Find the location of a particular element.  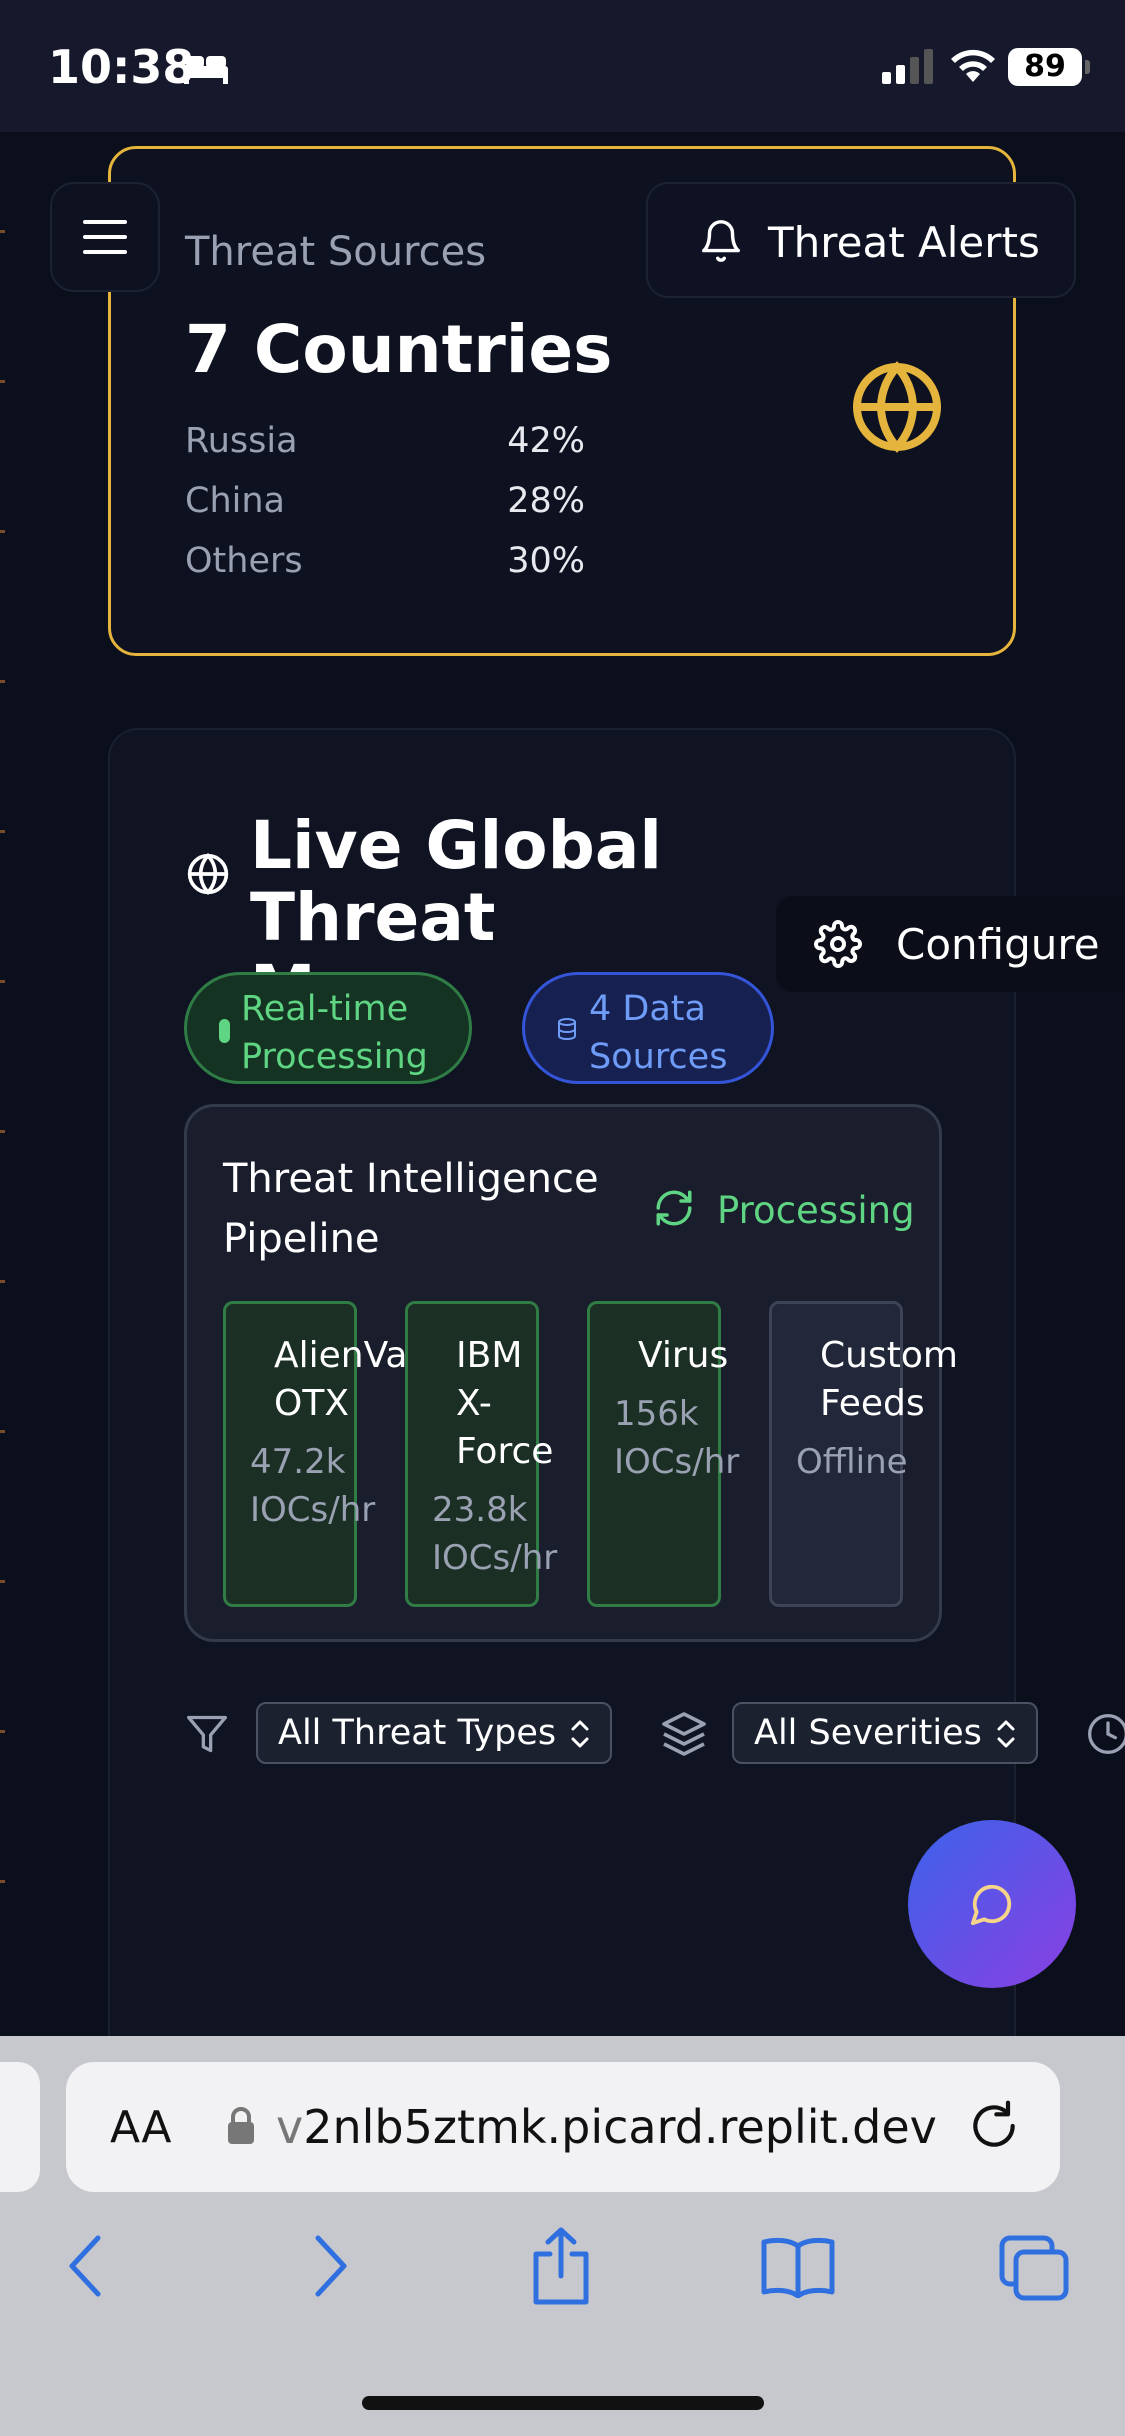

layers-icon is located at coordinates (684, 1734).